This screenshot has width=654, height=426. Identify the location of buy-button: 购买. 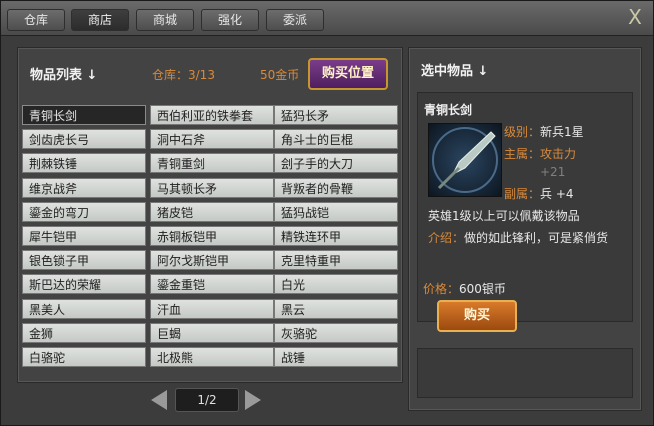
(477, 316).